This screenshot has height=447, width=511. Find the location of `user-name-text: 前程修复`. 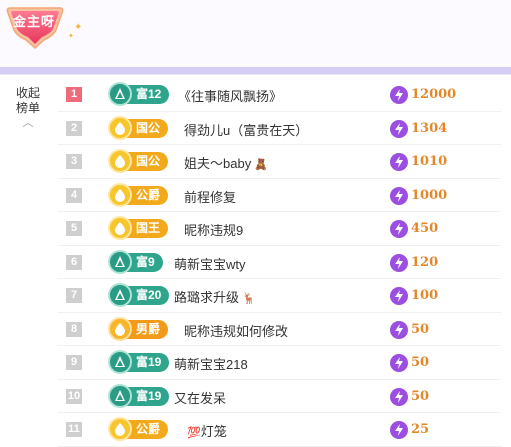

user-name-text: 前程修复 is located at coordinates (210, 197).